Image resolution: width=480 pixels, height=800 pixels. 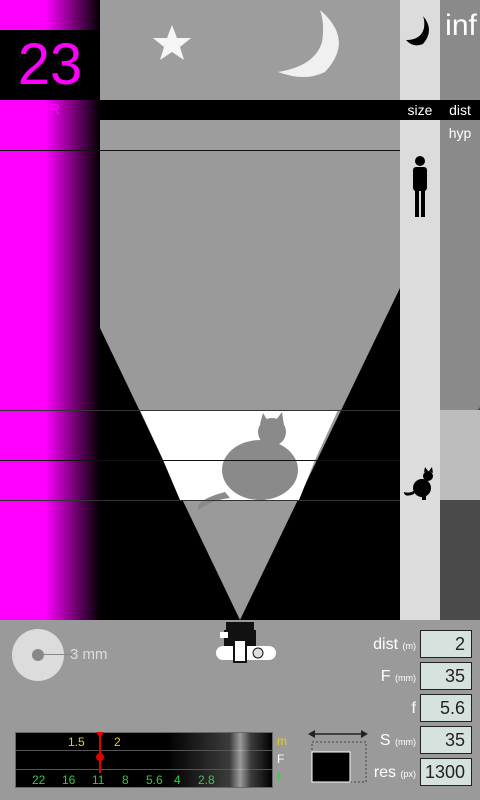 What do you see at coordinates (125, 780) in the screenshot?
I see `fstop-mark: 8` at bounding box center [125, 780].